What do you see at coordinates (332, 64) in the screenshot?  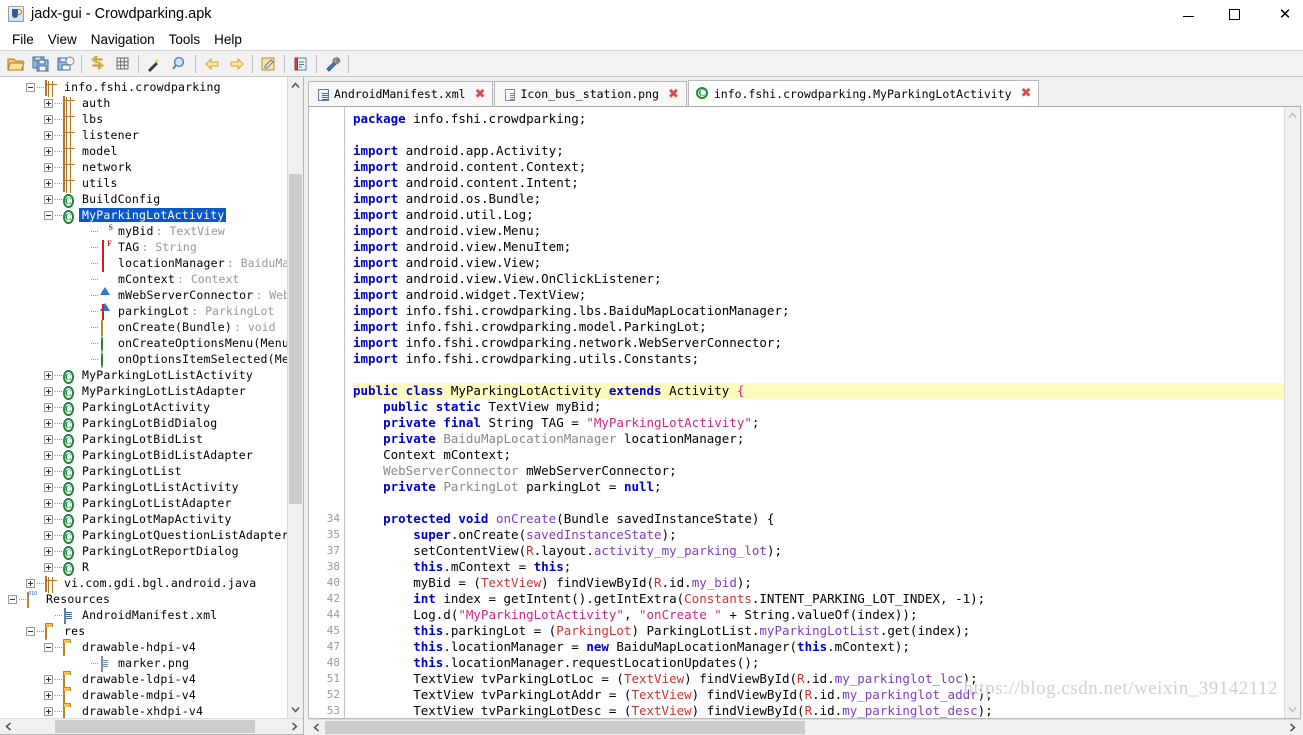 I see `tools-button` at bounding box center [332, 64].